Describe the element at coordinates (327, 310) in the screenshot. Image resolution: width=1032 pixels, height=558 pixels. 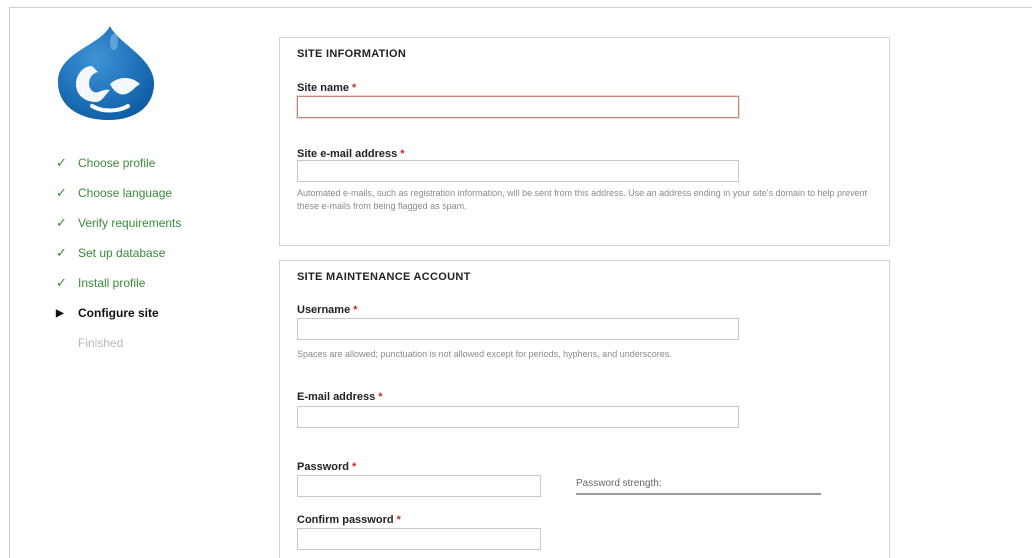
I see `username-label: Username *` at that location.